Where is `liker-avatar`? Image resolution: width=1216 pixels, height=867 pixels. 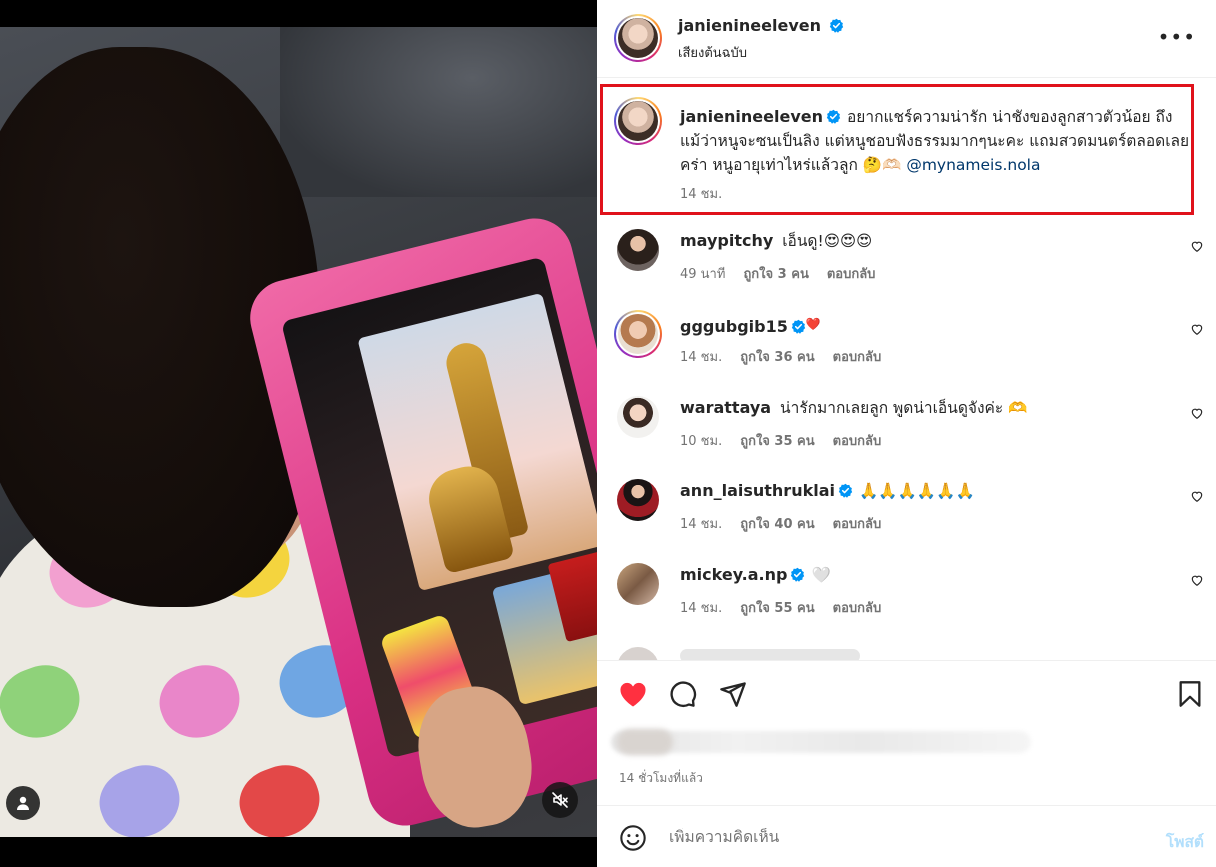
liker-avatar is located at coordinates (645, 742).